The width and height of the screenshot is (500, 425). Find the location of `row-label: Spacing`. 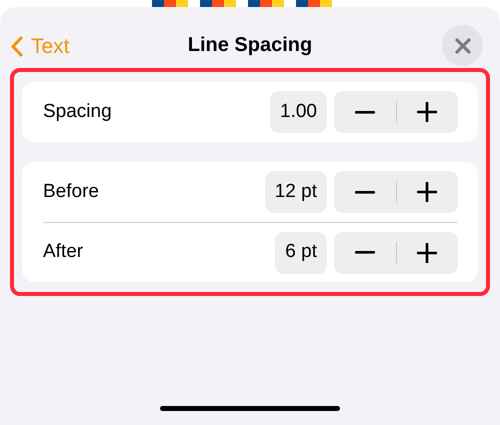

row-label: Spacing is located at coordinates (78, 112).